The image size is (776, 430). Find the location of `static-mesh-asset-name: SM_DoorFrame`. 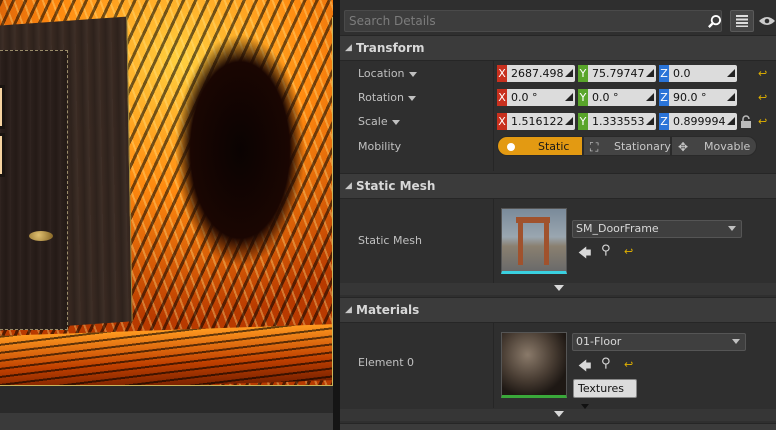

static-mesh-asset-name: SM_DoorFrame is located at coordinates (617, 228).